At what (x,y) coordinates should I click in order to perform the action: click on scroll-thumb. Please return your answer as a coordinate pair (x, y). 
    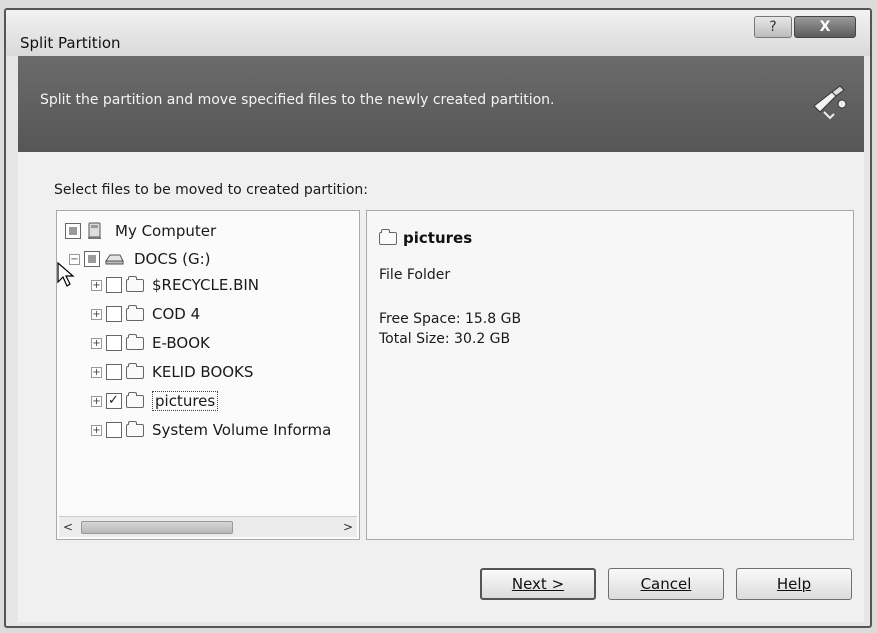
    Looking at the image, I should click on (157, 527).